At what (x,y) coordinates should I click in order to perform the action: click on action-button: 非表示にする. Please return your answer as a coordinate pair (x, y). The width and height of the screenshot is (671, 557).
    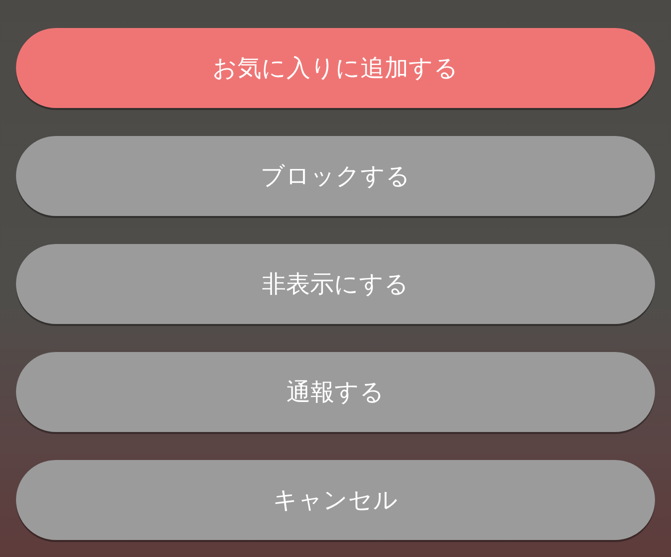
    Looking at the image, I should click on (335, 284).